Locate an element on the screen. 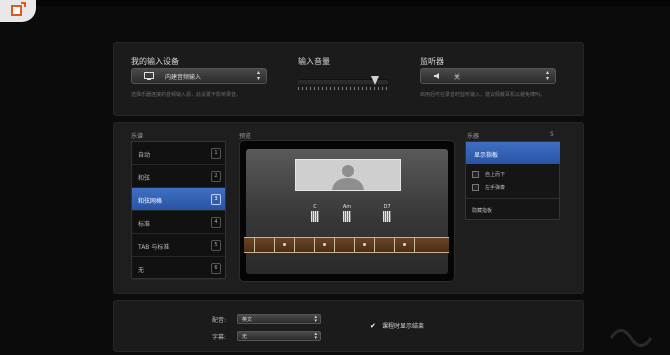  input-device-dropdown: 内建音频输入 ▴ ▾ is located at coordinates (199, 76).